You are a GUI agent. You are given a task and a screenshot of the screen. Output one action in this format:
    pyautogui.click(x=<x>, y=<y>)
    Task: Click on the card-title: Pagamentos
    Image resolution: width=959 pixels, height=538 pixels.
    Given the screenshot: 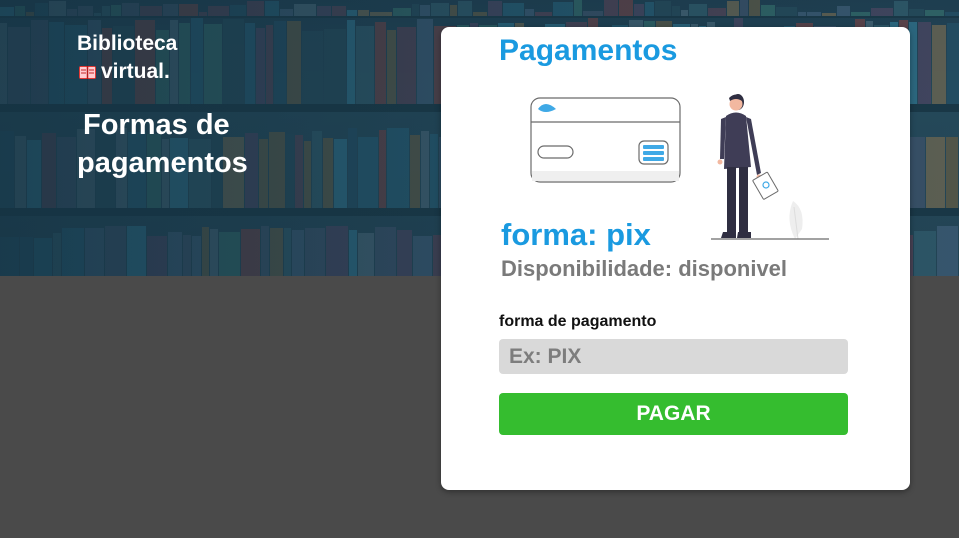 What is the action you would take?
    pyautogui.click(x=588, y=50)
    